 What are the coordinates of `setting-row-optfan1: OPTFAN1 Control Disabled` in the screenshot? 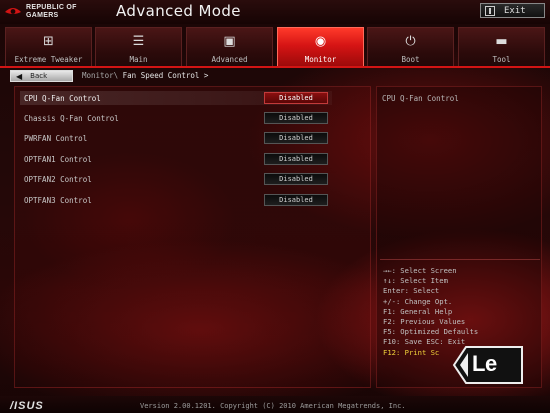 It's located at (176, 159).